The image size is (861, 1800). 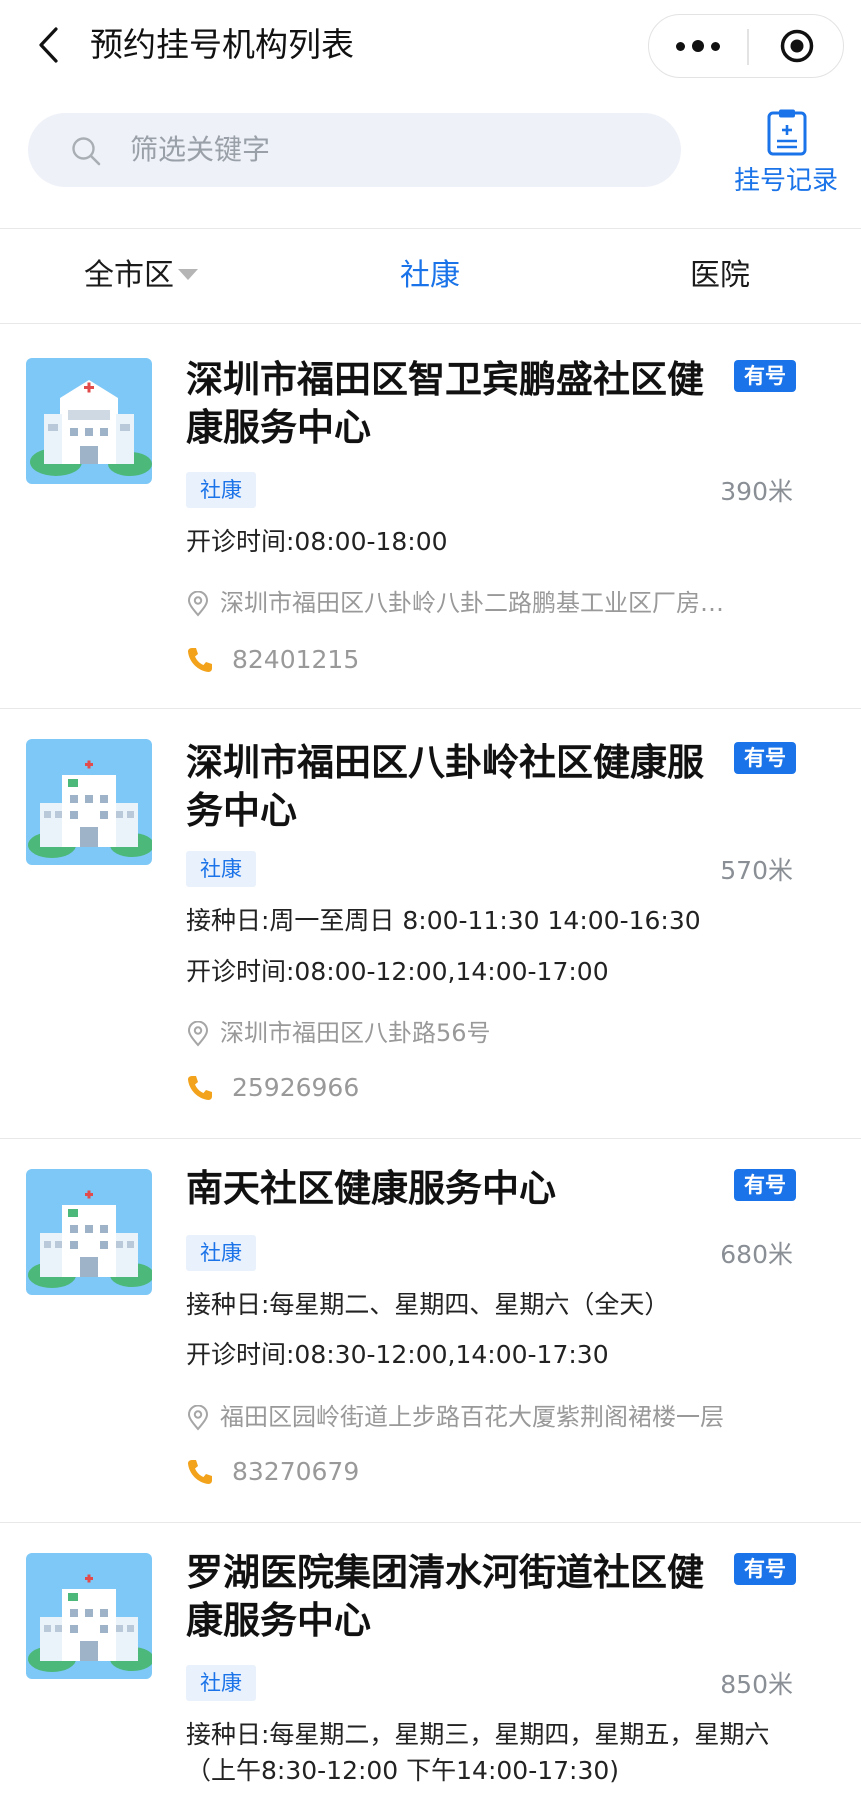 What do you see at coordinates (355, 1033) in the screenshot?
I see `address-text: 深圳市福田区八卦路56号` at bounding box center [355, 1033].